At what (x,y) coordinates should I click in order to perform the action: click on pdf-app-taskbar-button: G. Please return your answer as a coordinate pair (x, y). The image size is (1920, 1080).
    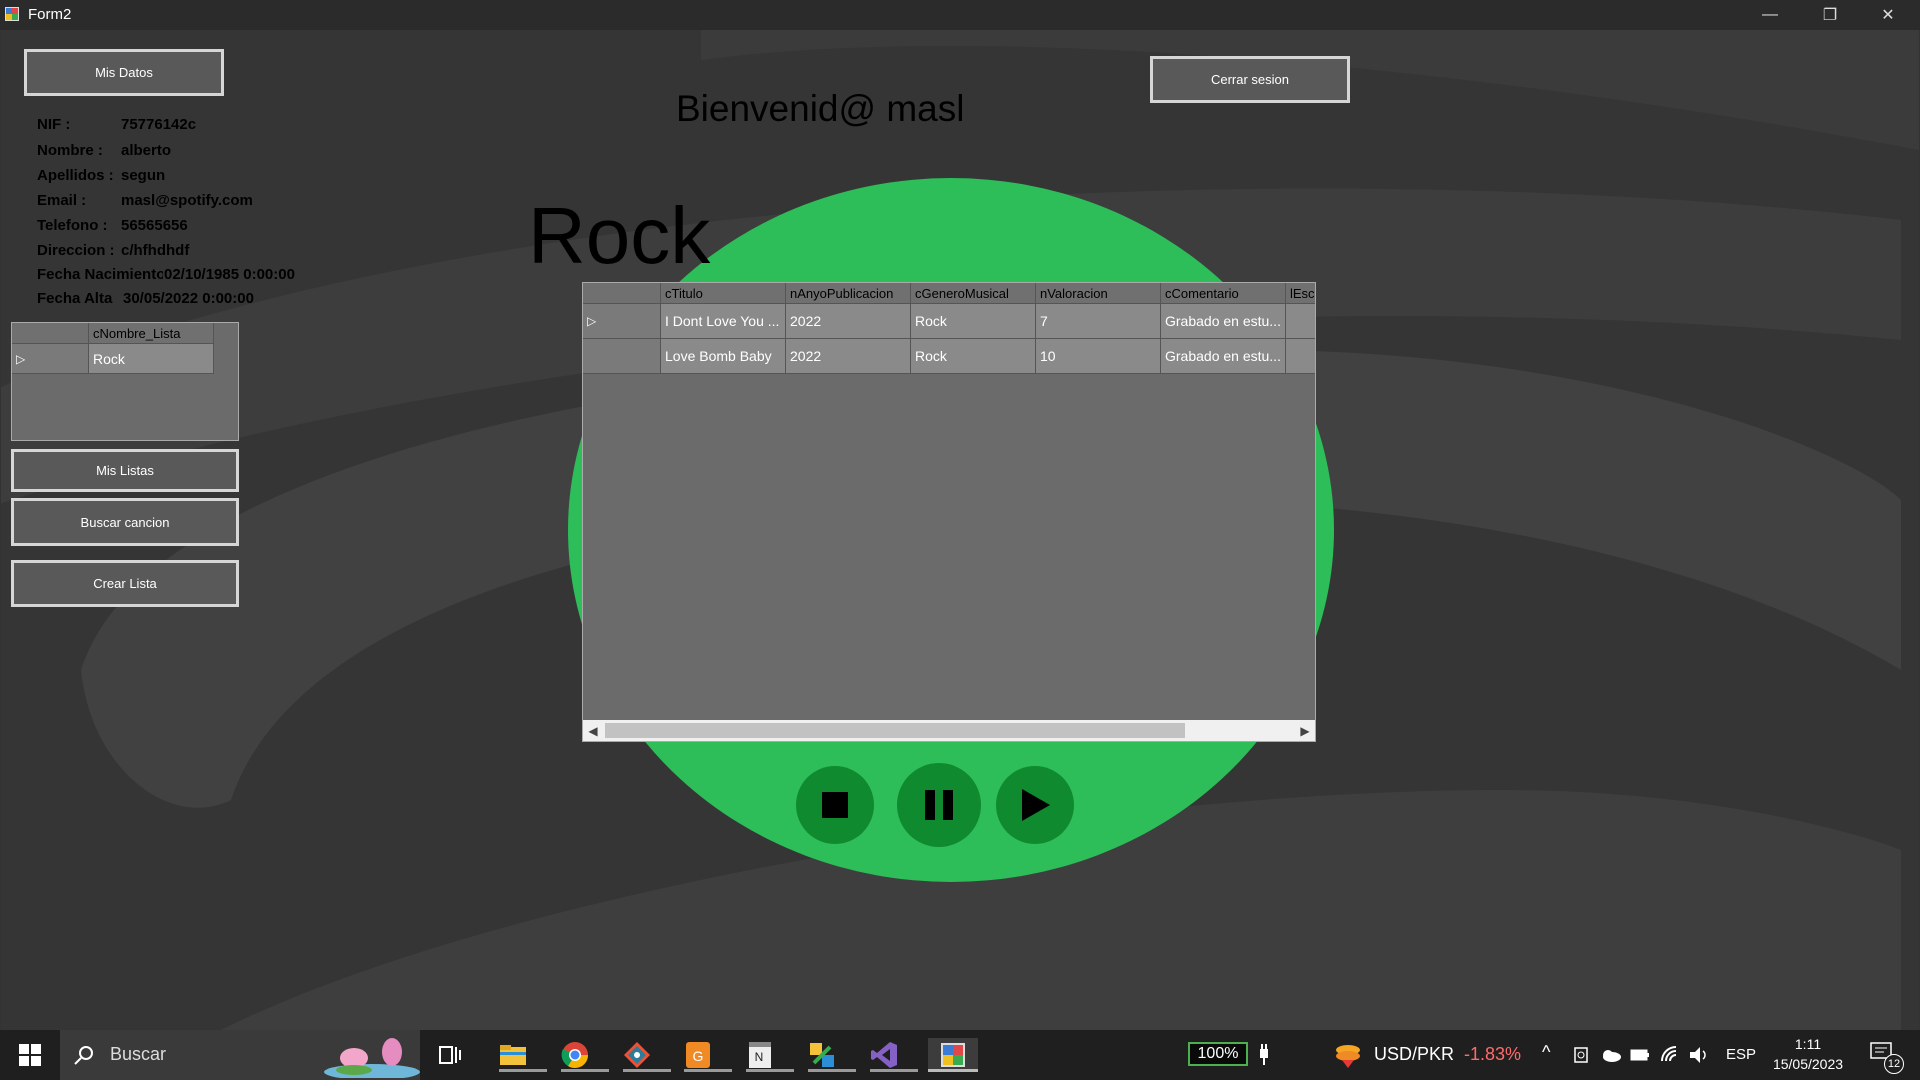
    Looking at the image, I should click on (706, 1055).